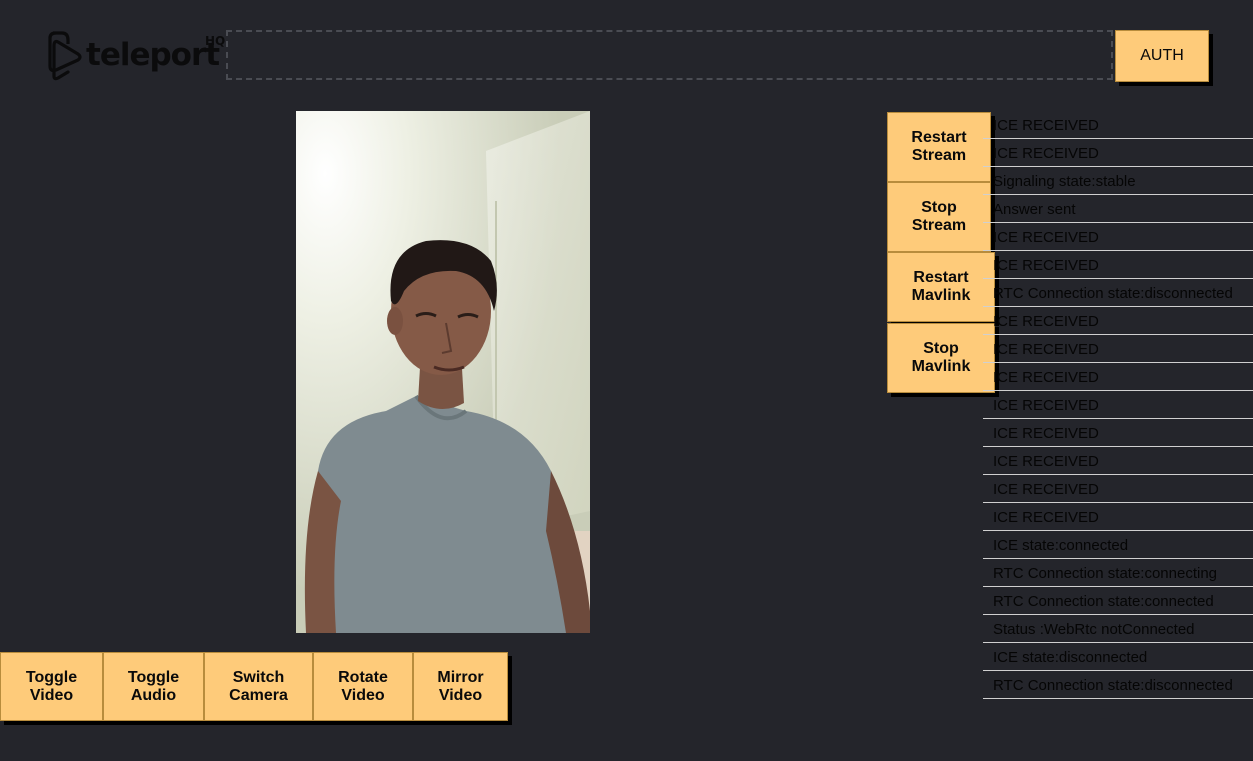 The height and width of the screenshot is (761, 1253). I want to click on token-input-area, so click(669, 55).